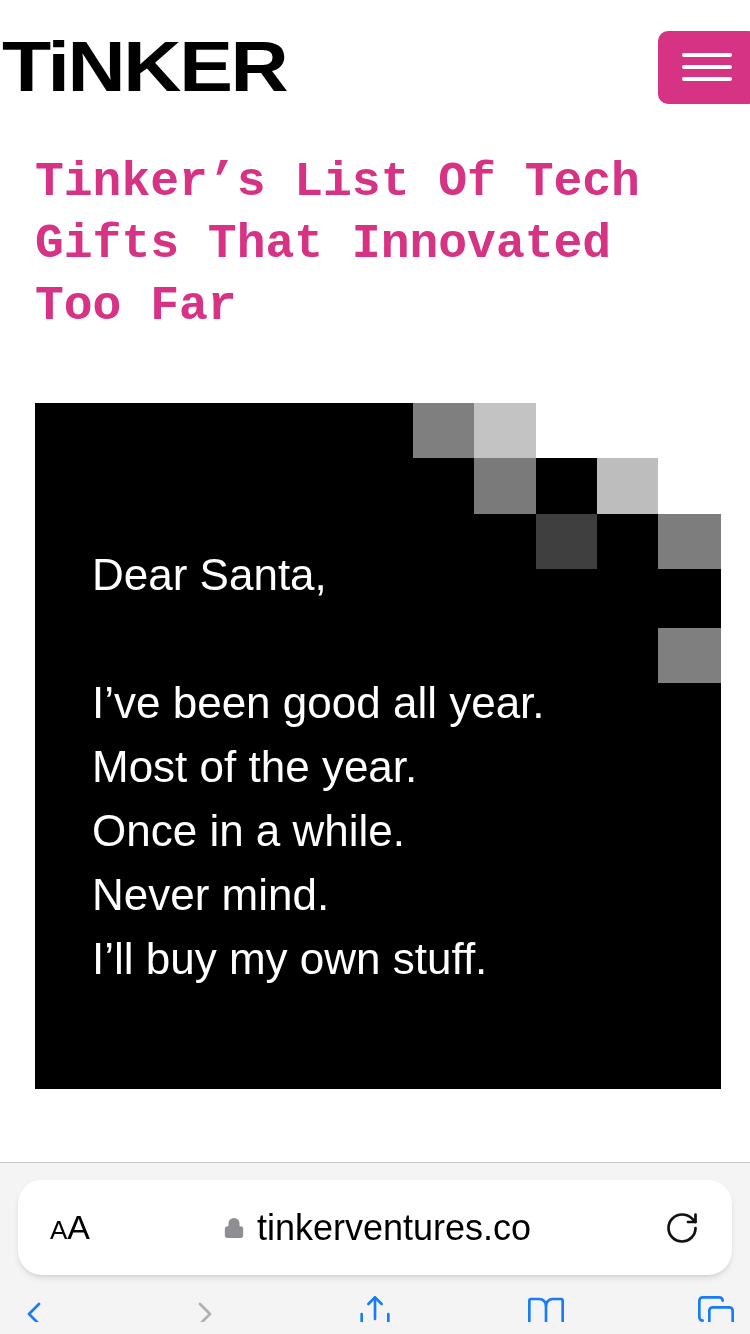 The height and width of the screenshot is (1334, 750). Describe the element at coordinates (70, 1227) in the screenshot. I see `text-size-button: AA` at that location.